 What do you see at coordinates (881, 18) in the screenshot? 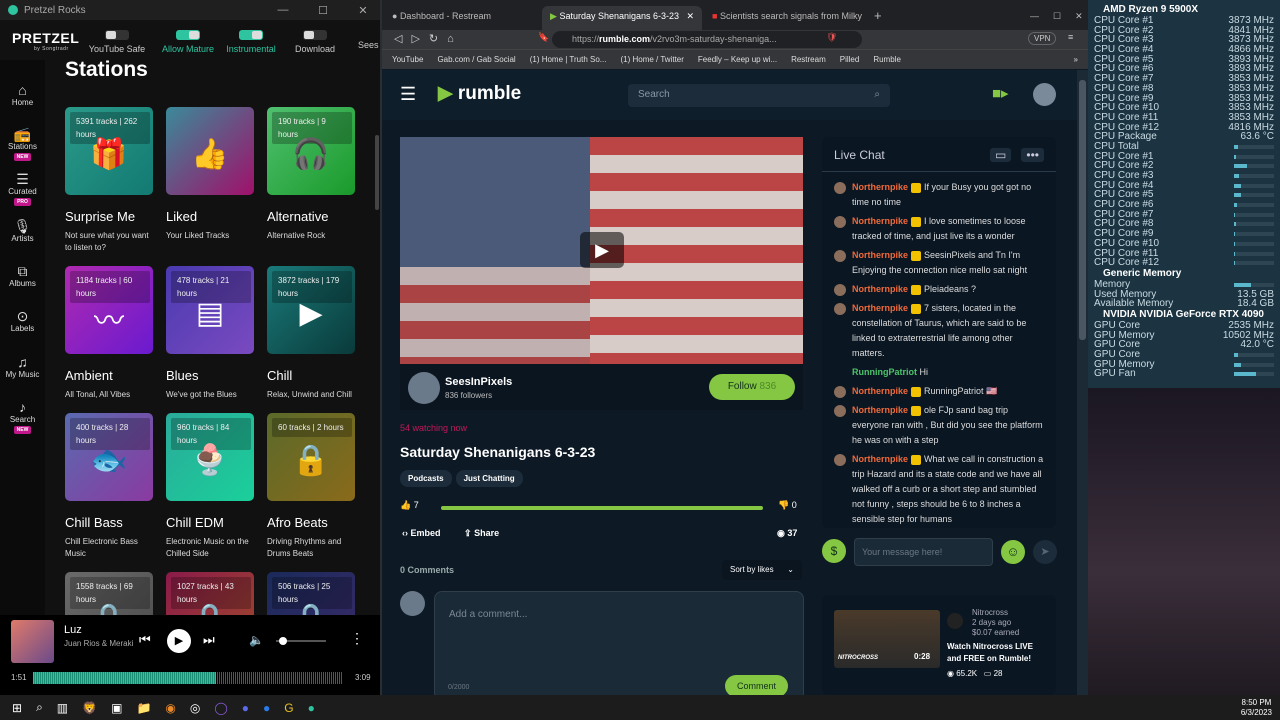
I see `new-tab-button: +` at bounding box center [881, 18].